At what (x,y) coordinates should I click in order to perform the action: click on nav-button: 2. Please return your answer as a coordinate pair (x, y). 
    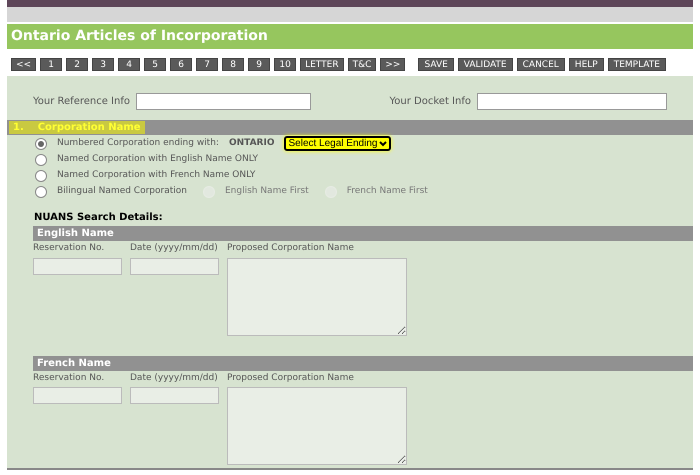
    Looking at the image, I should click on (77, 64).